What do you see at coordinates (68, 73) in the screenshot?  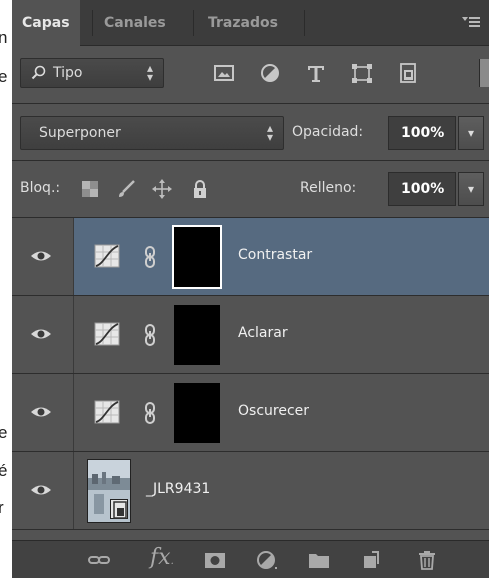 I see `filter-kind-label: Tipo` at bounding box center [68, 73].